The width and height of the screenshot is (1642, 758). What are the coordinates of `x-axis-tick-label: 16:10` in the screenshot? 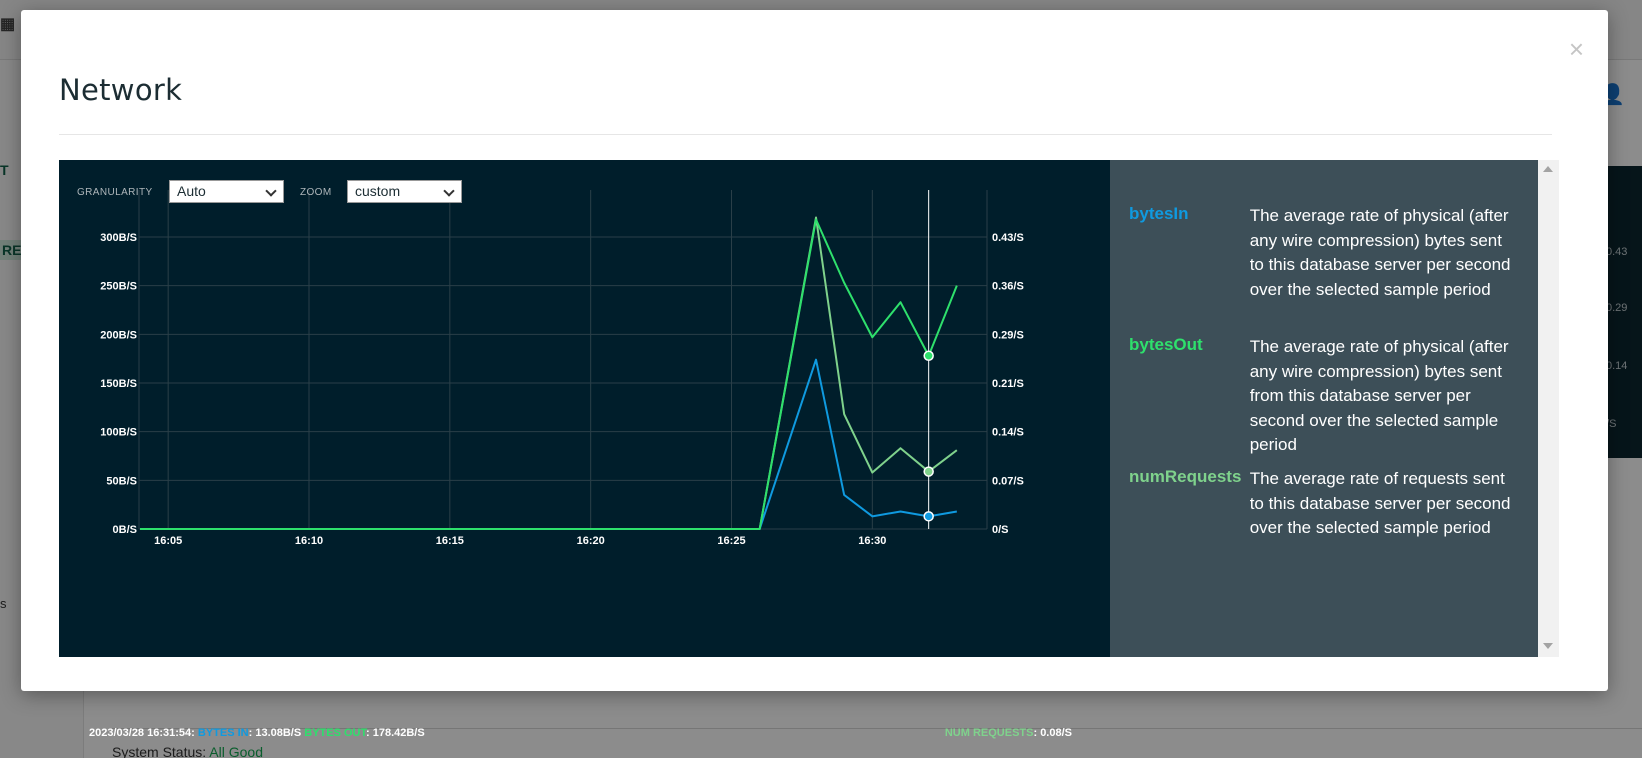 It's located at (309, 541).